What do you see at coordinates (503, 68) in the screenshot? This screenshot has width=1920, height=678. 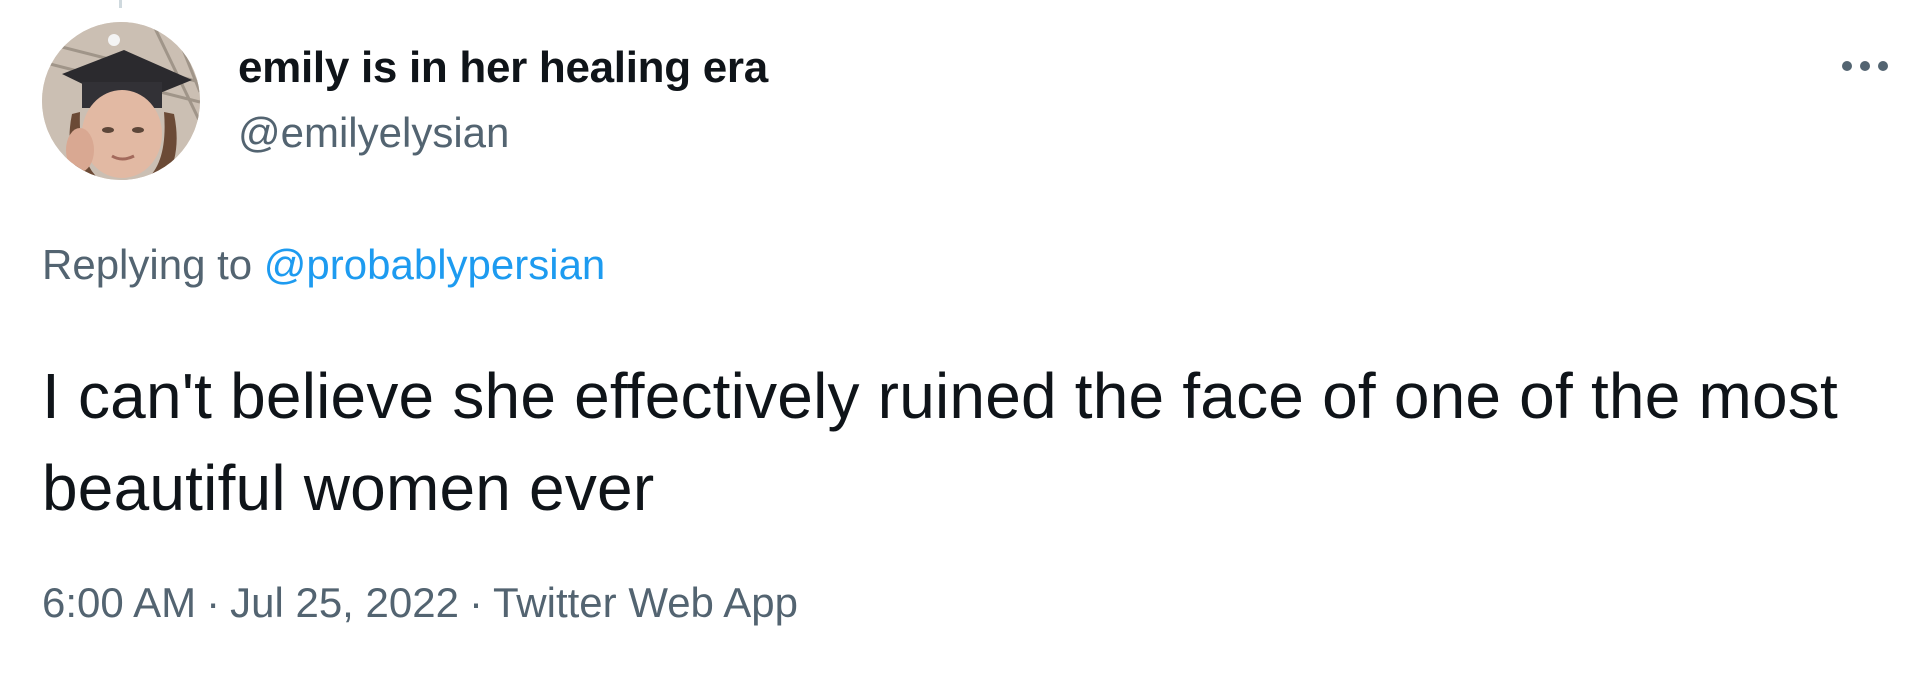 I see `author-display-name: emily is in her healing era` at bounding box center [503, 68].